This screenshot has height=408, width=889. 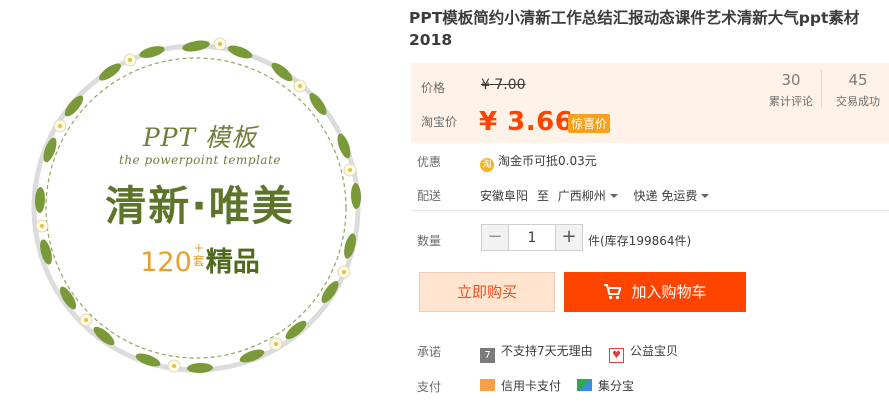 I want to click on discount-label: 优惠, so click(x=429, y=162).